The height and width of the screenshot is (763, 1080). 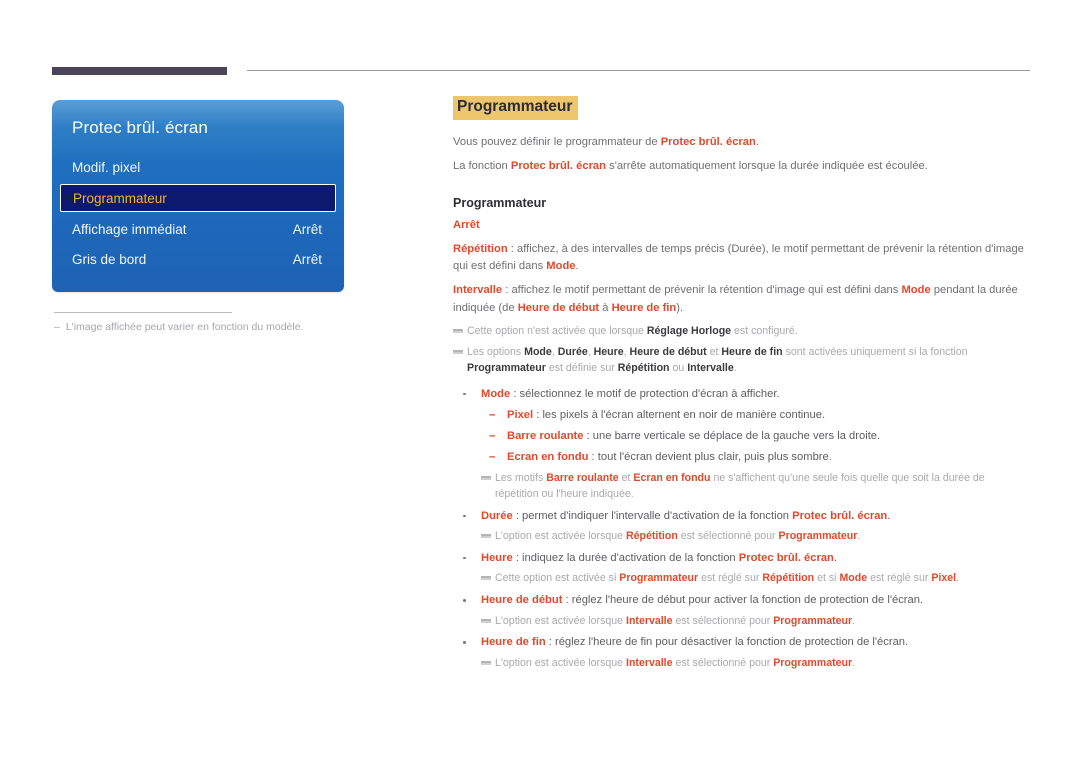 What do you see at coordinates (944, 578) in the screenshot?
I see `note-heure-term-4: Pixel` at bounding box center [944, 578].